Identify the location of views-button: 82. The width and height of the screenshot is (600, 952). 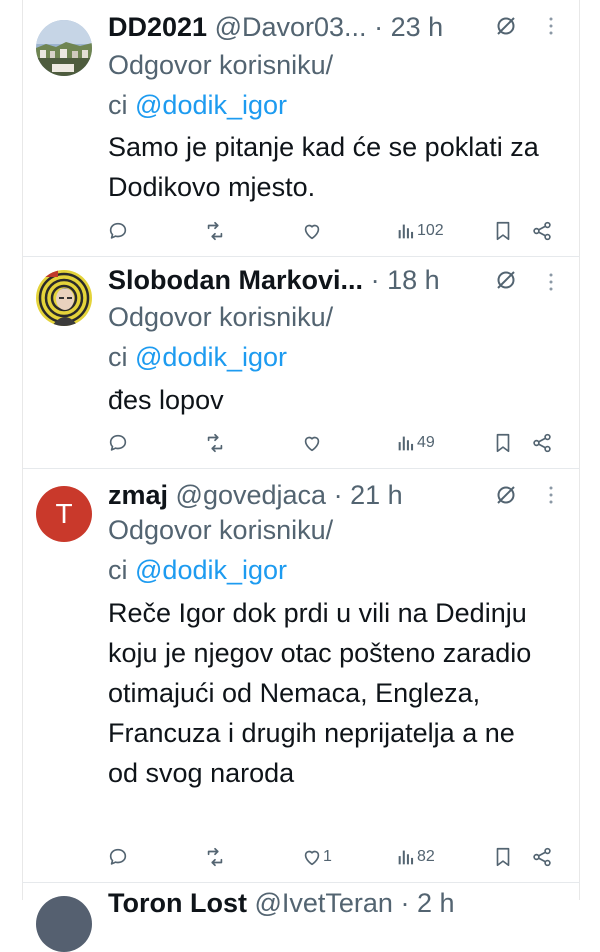
(415, 857).